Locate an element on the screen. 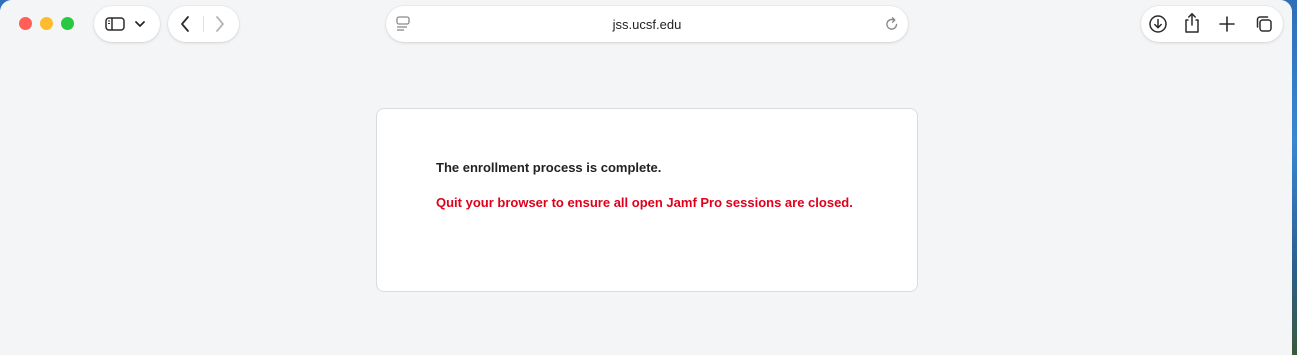 This screenshot has width=1297, height=355. chevron-down-icon is located at coordinates (140, 24).